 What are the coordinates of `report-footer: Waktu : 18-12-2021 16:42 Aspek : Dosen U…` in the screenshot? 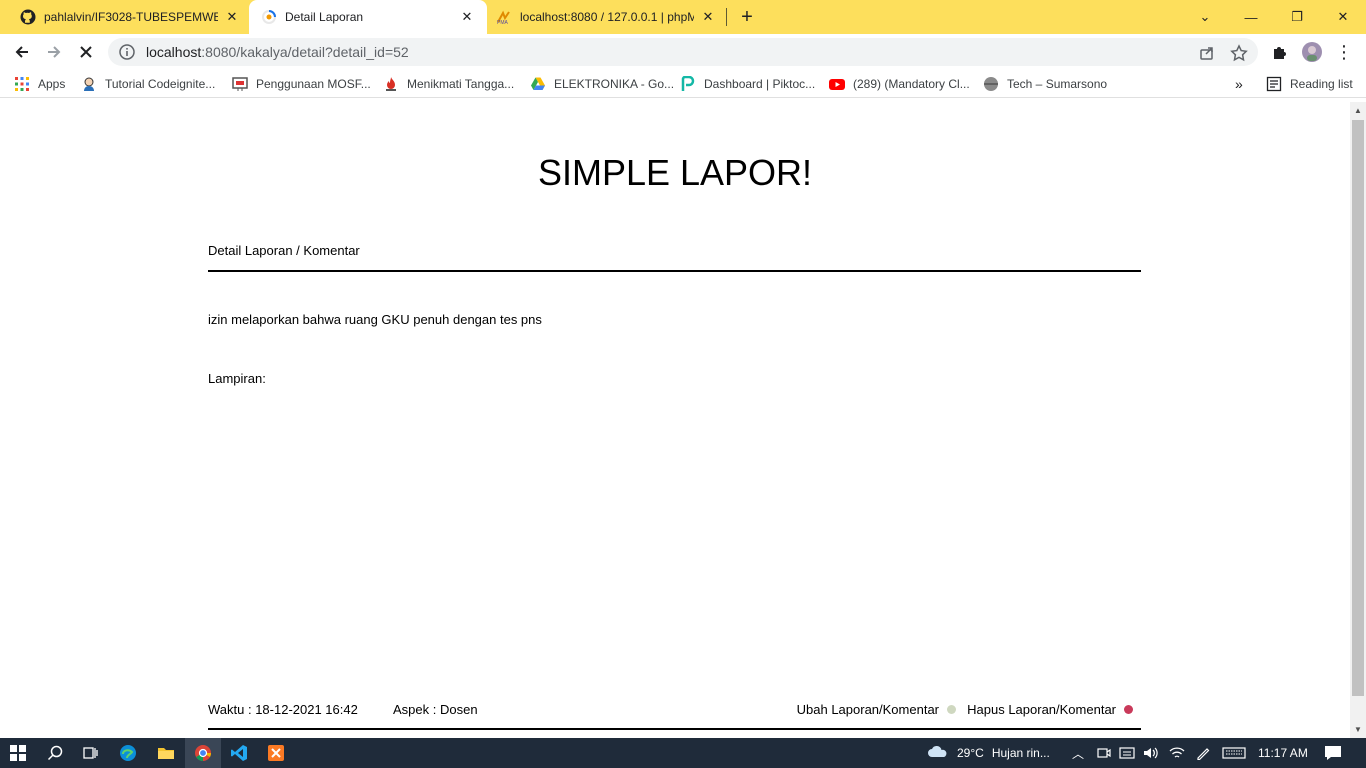 It's located at (674, 711).